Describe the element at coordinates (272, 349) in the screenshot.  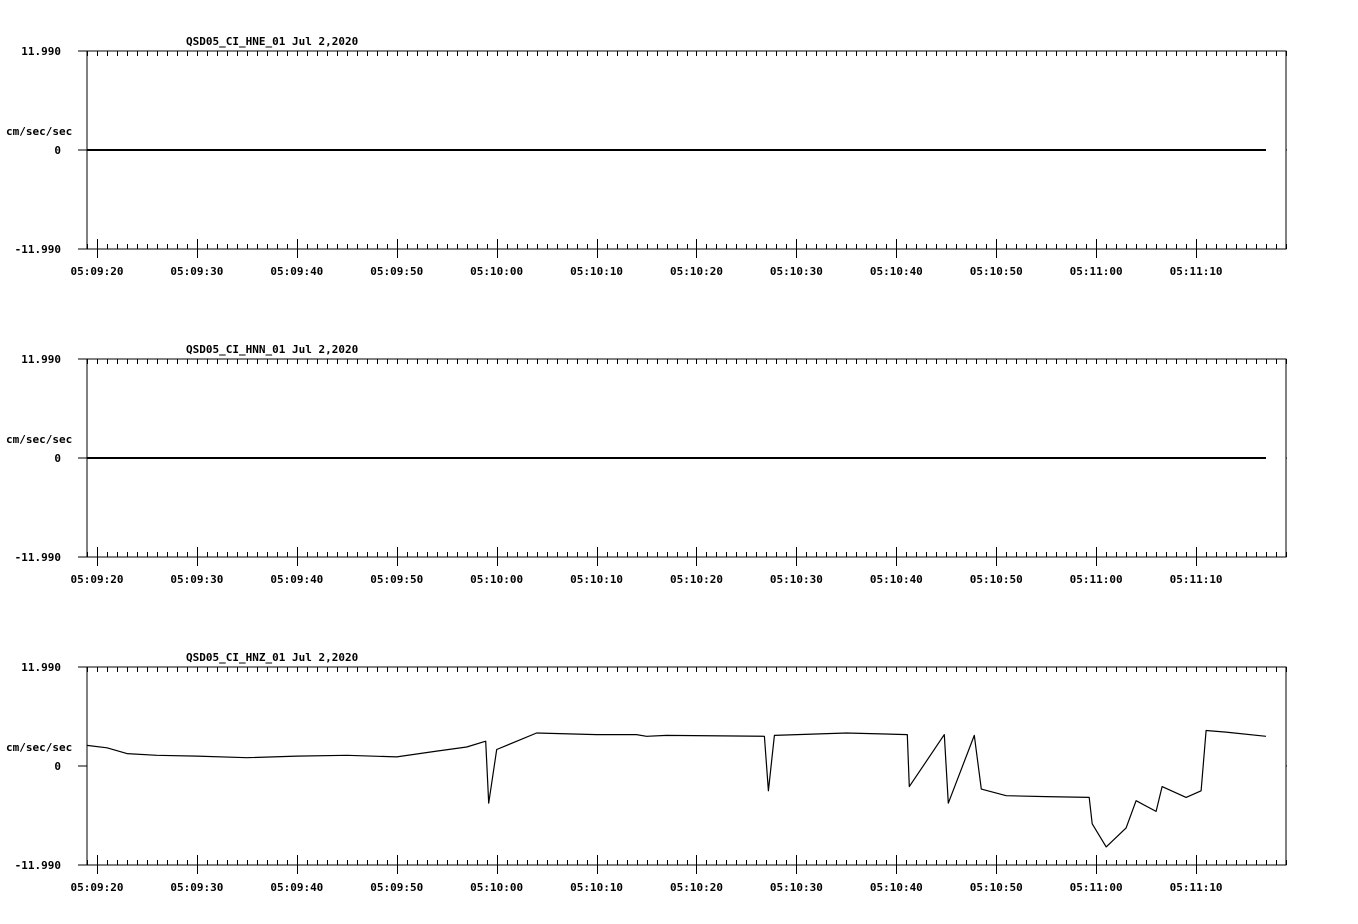
I see `panel-title: QSD05_CI_HNN_01 Jul 2,2020` at that location.